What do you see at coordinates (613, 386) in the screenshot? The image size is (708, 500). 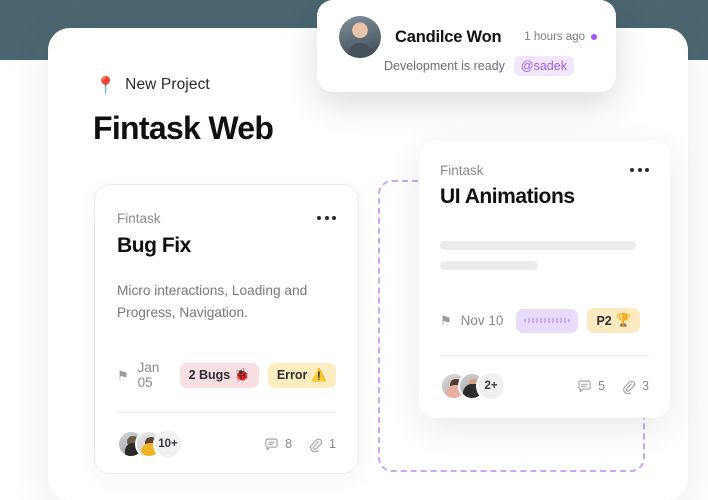 I see `card-stats: 5 3` at bounding box center [613, 386].